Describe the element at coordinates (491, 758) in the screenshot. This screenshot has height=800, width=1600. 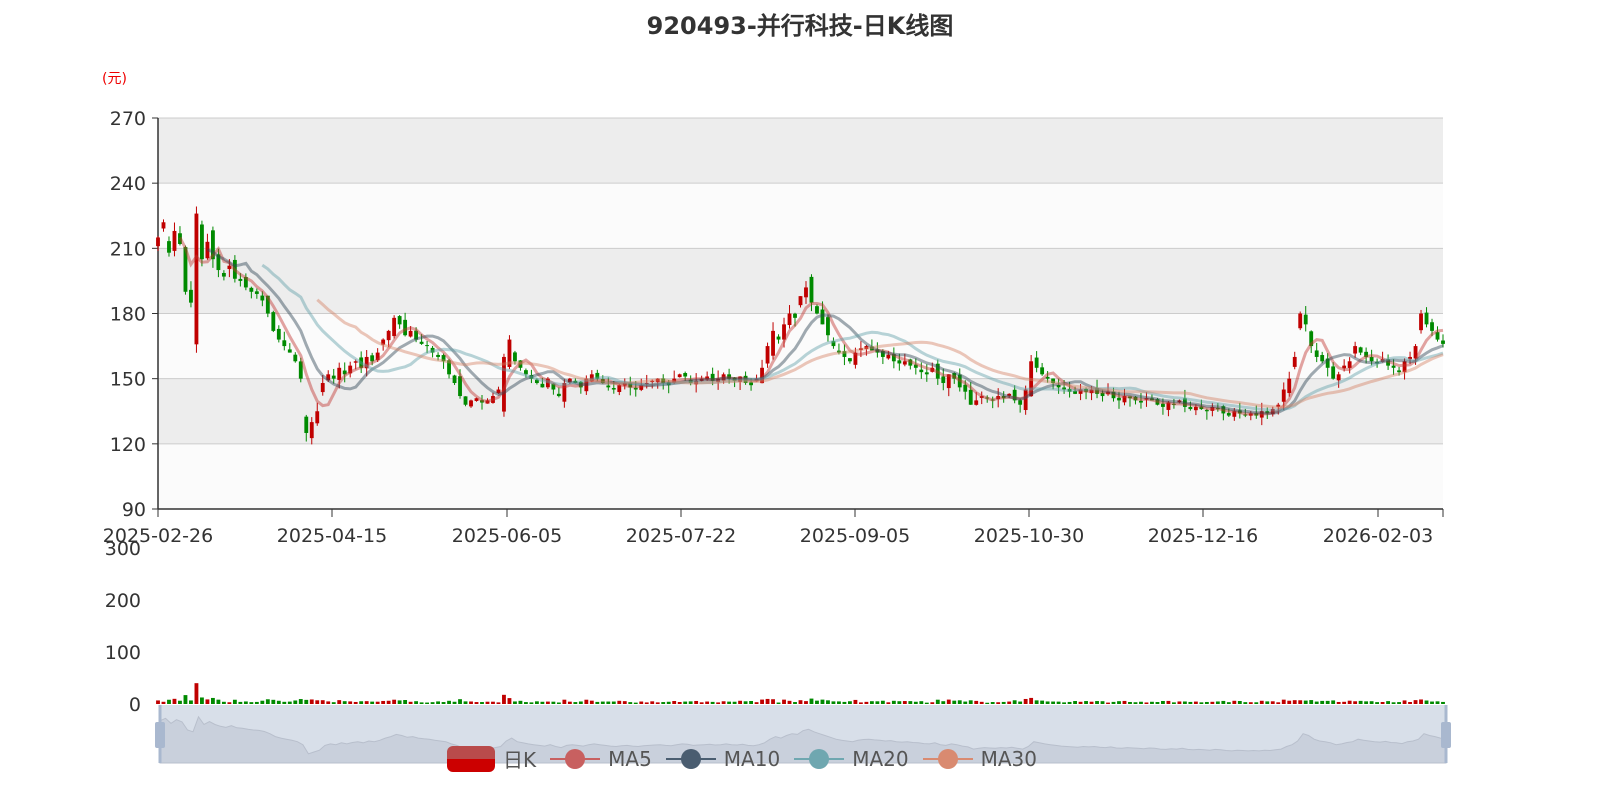
I see `legend-item-dayk: 日K` at that location.